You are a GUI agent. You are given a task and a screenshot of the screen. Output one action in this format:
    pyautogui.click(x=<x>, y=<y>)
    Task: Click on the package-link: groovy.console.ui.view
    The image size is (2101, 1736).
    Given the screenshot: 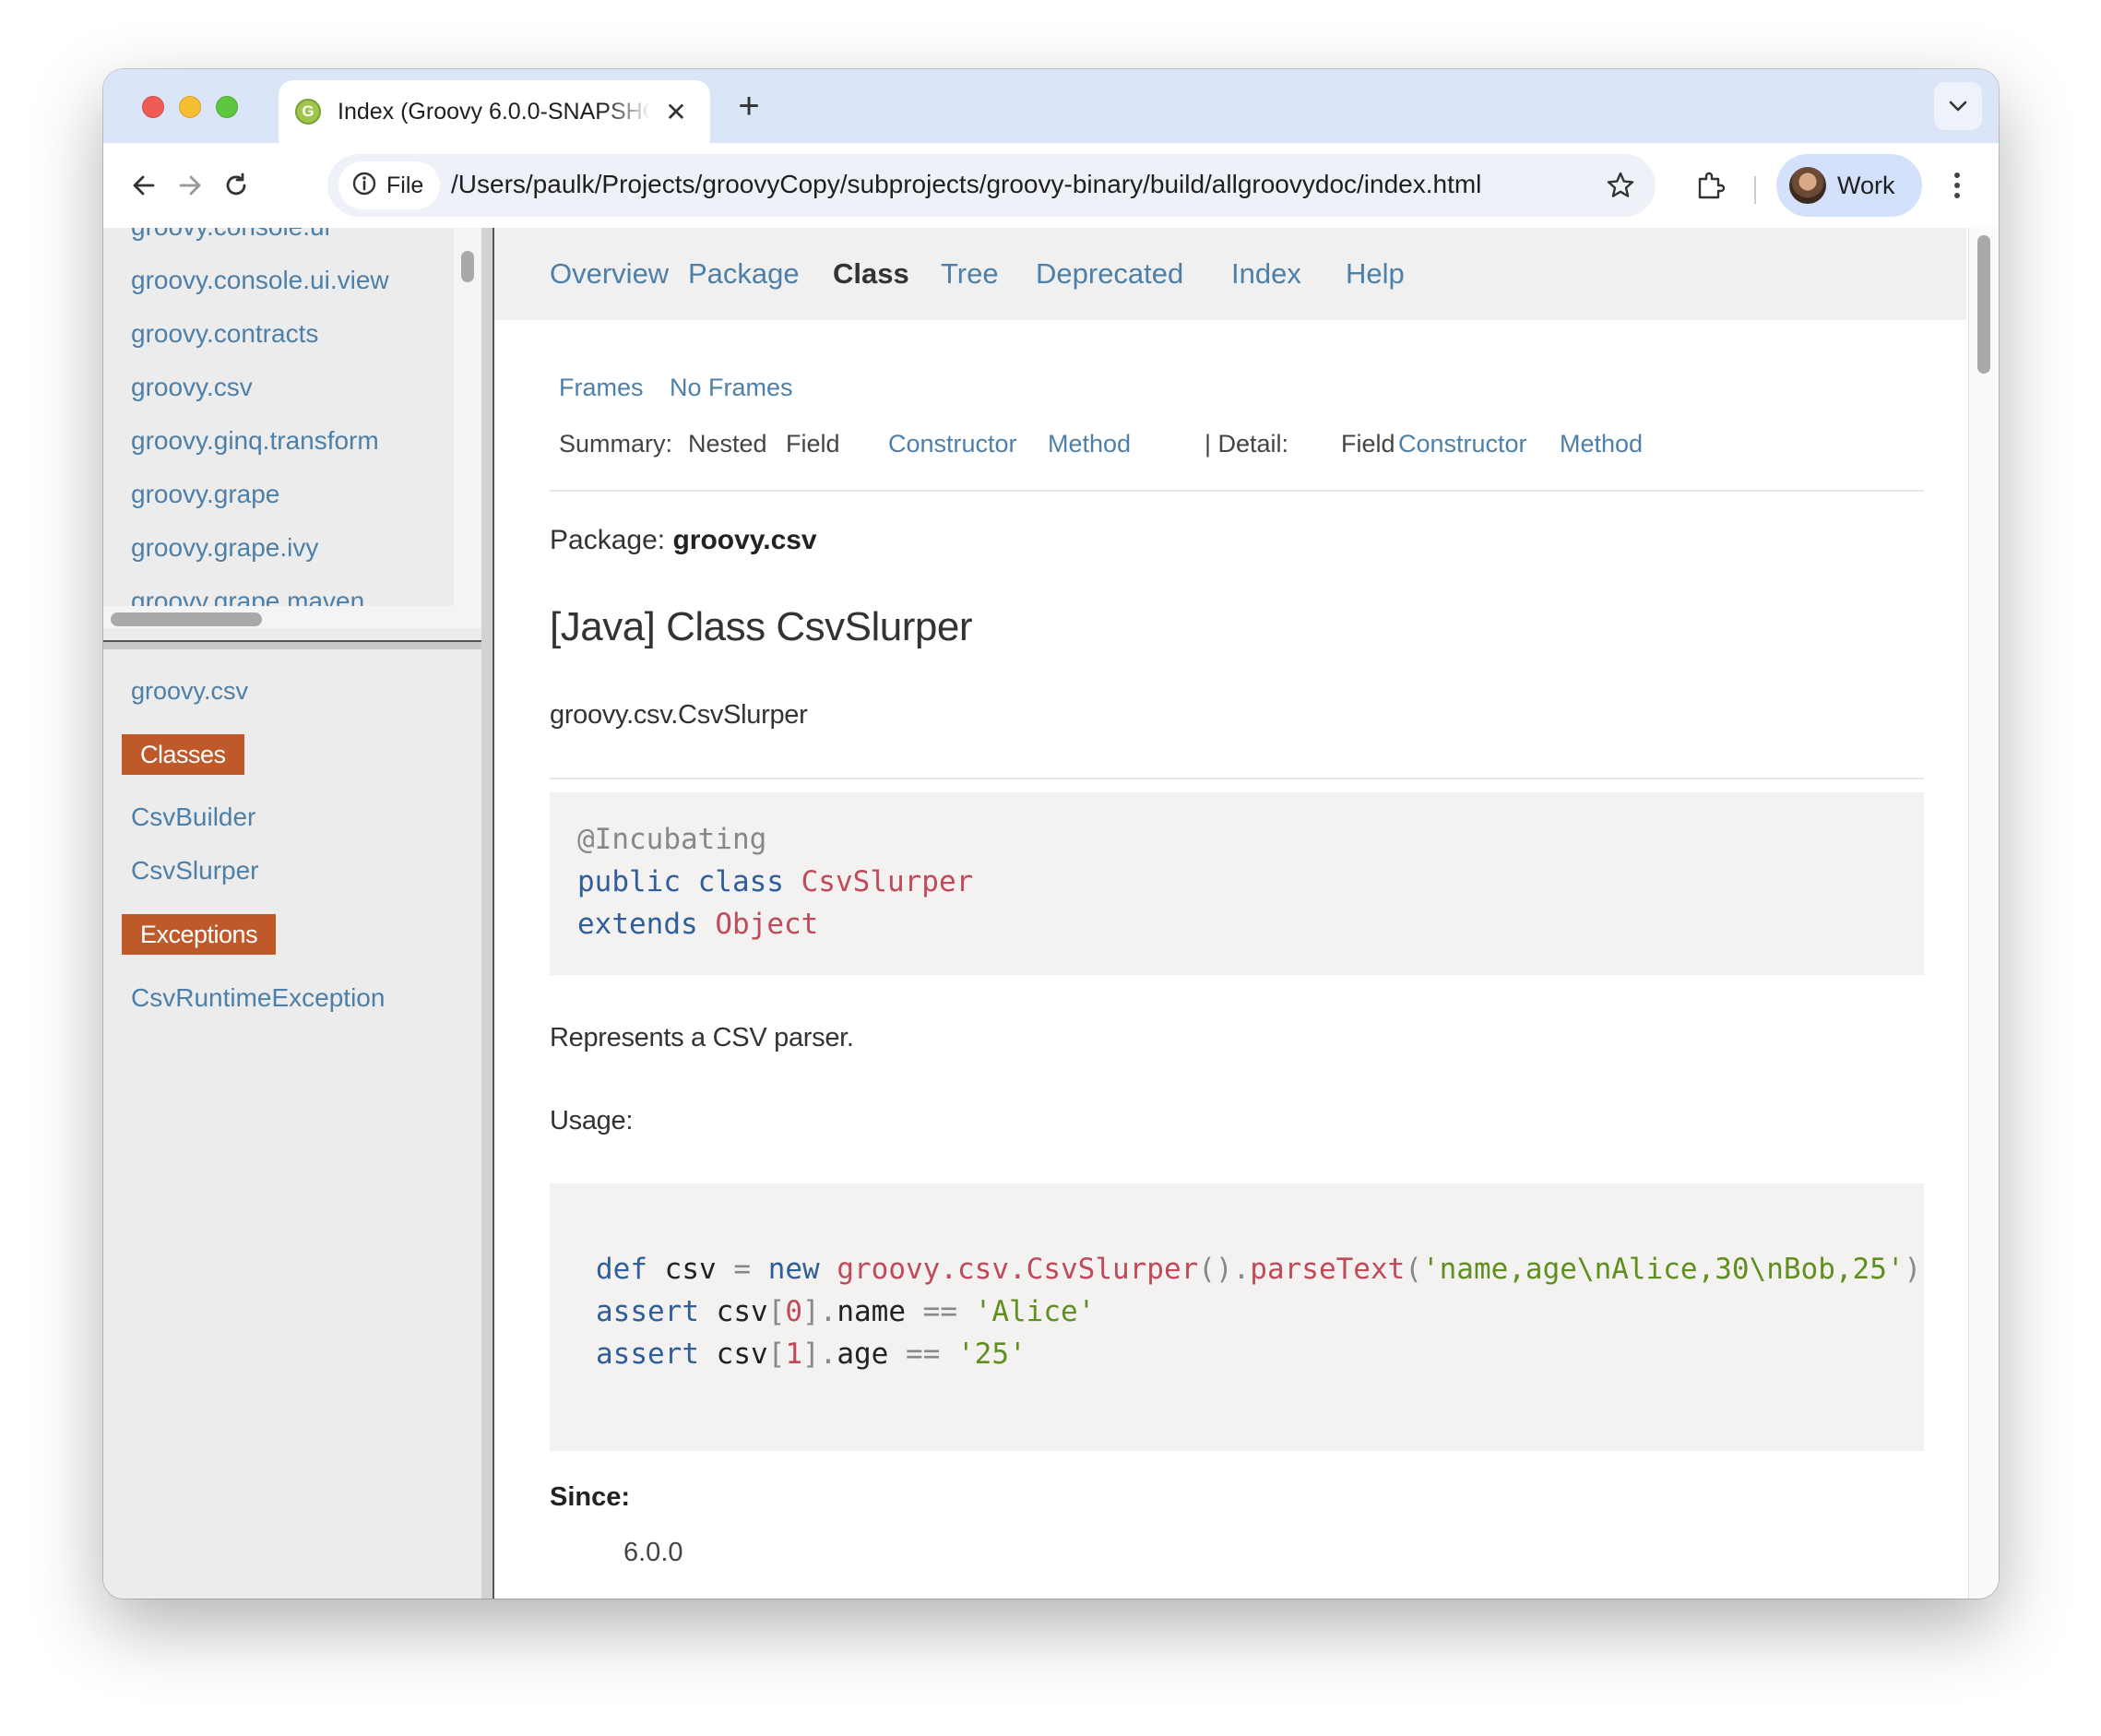 What is the action you would take?
    pyautogui.click(x=260, y=280)
    